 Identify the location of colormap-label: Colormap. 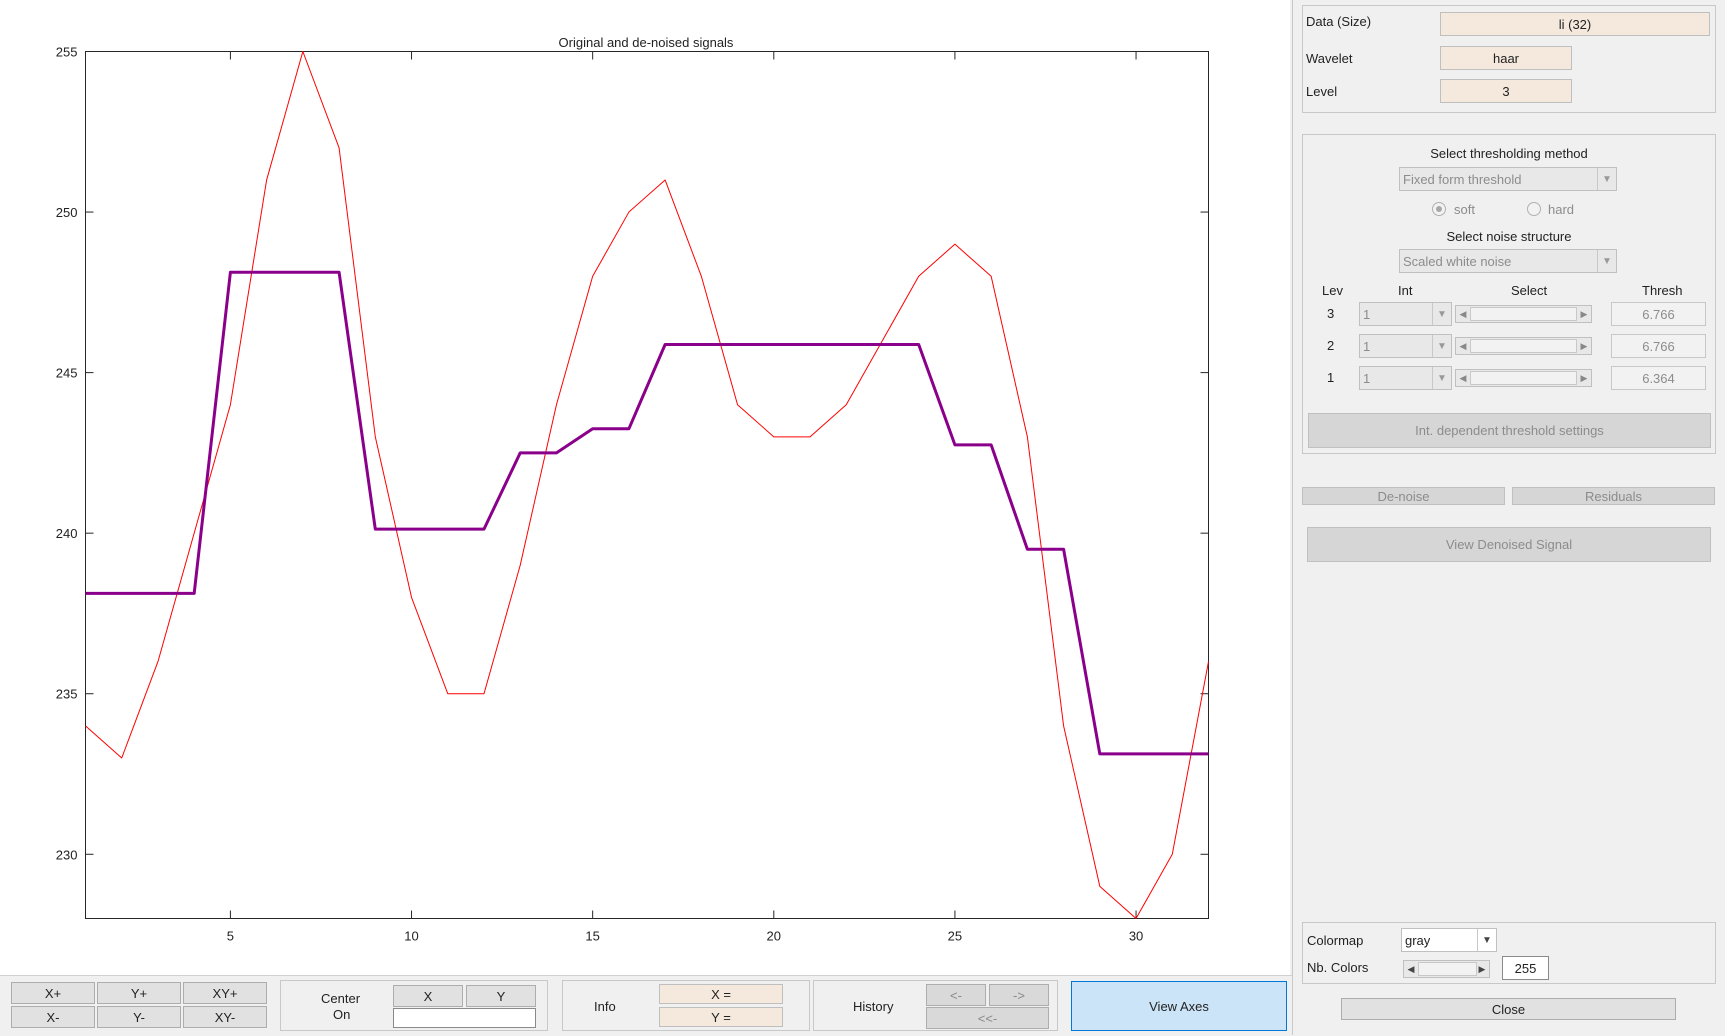
(1335, 940).